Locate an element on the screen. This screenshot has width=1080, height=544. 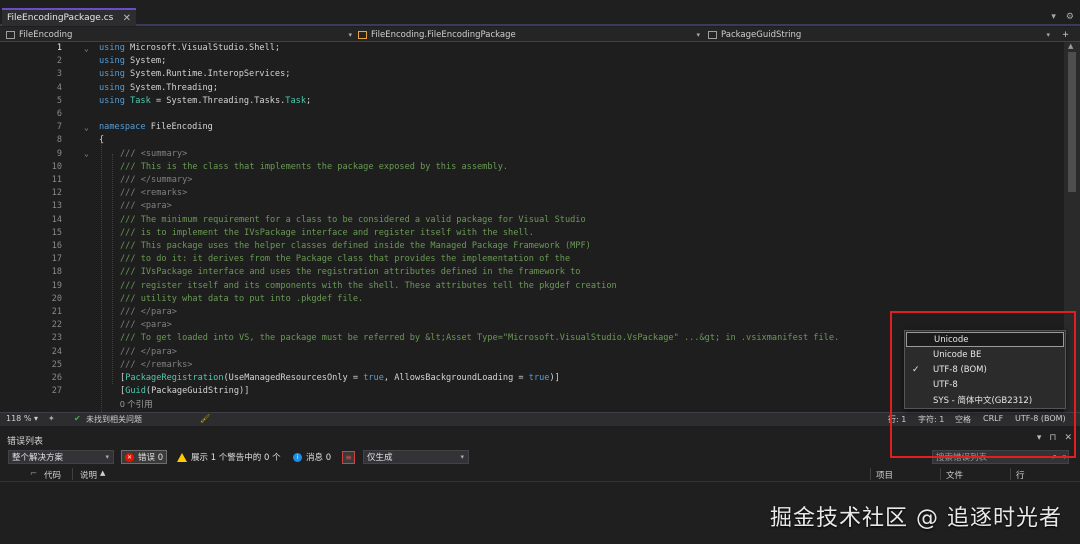
code-text: (PackageGuidString)] is located at coordinates (197, 391).